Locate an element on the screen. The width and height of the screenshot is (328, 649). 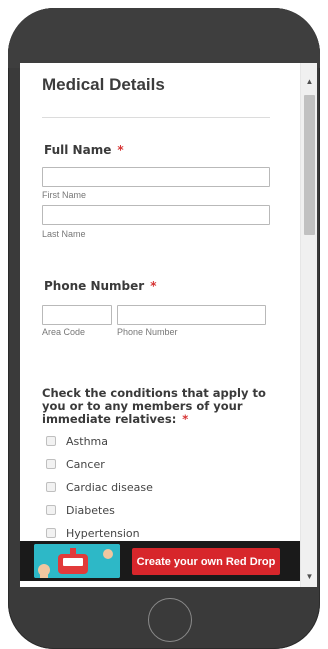
full-name-label: Full Name * is located at coordinates (84, 150).